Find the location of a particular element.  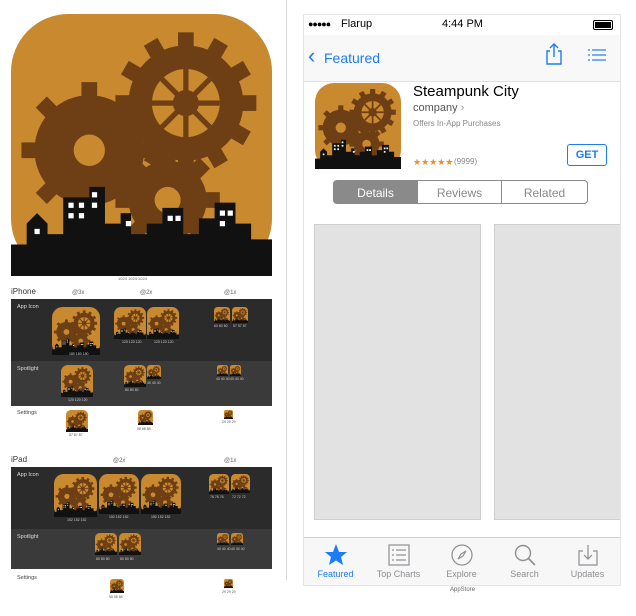

icon-caption: 180 180 180 is located at coordinates (79, 354).